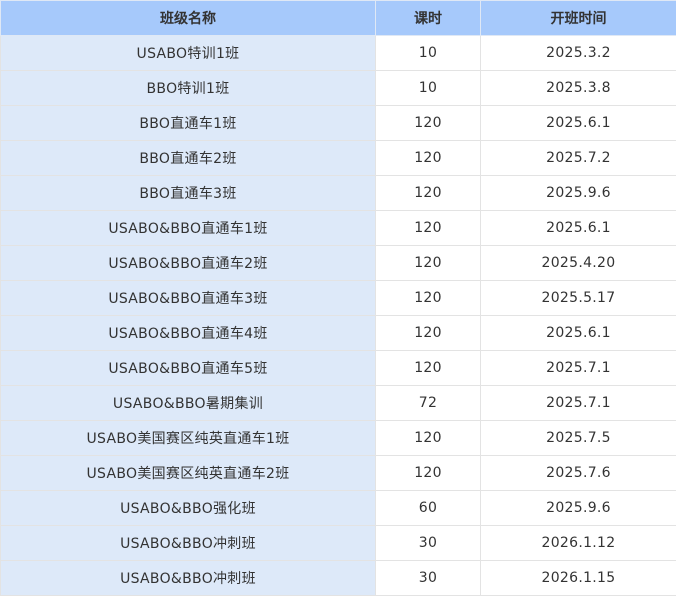 The image size is (676, 598). I want to click on table-row: USABO&BBO直通车2班 120 2025.4.20, so click(338, 263).